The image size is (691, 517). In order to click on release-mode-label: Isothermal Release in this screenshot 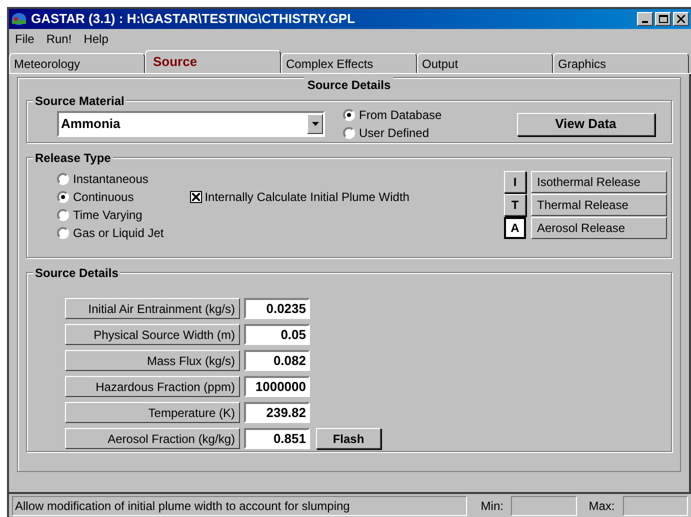, I will do `click(599, 182)`.